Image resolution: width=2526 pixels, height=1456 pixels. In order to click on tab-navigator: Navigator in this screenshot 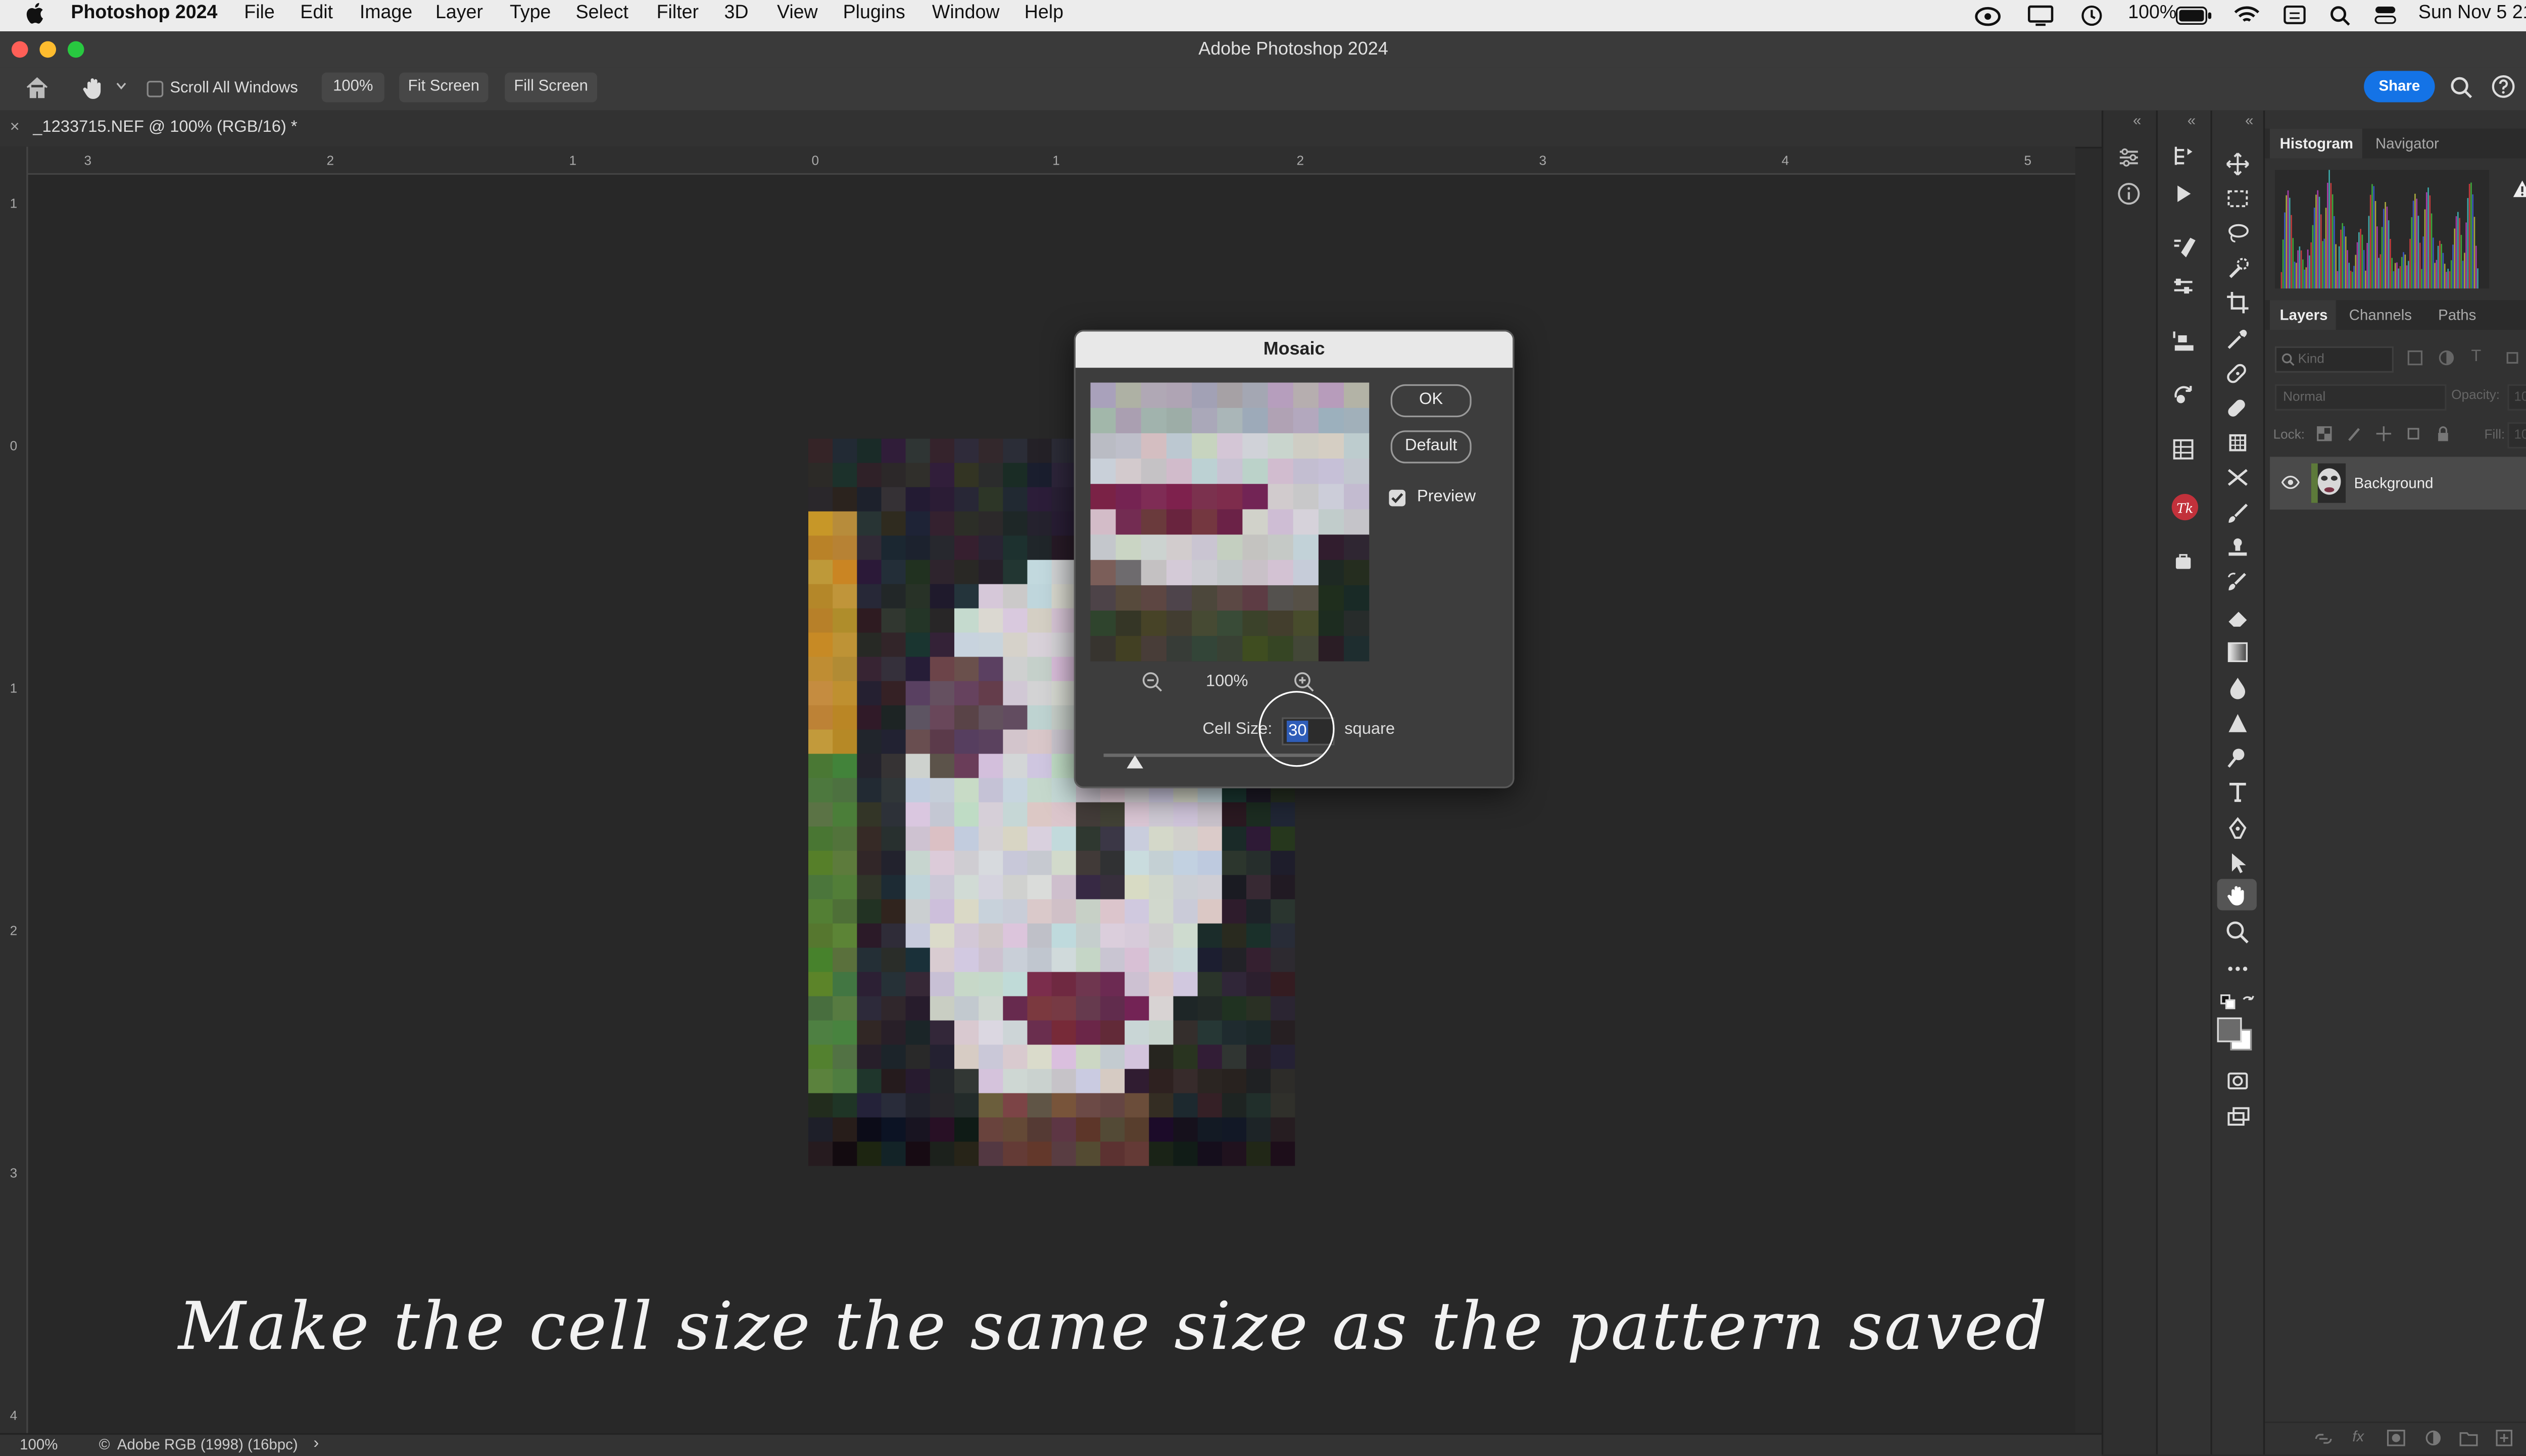, I will do `click(2407, 143)`.